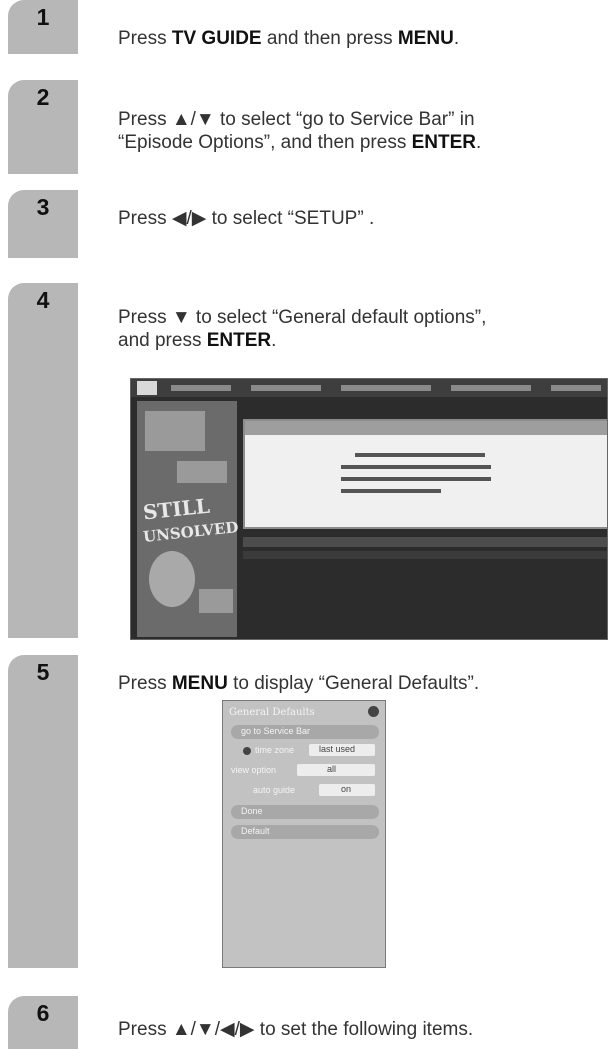 Image resolution: width=608 pixels, height=1049 pixels. What do you see at coordinates (43, 300) in the screenshot?
I see `step-number: 4` at bounding box center [43, 300].